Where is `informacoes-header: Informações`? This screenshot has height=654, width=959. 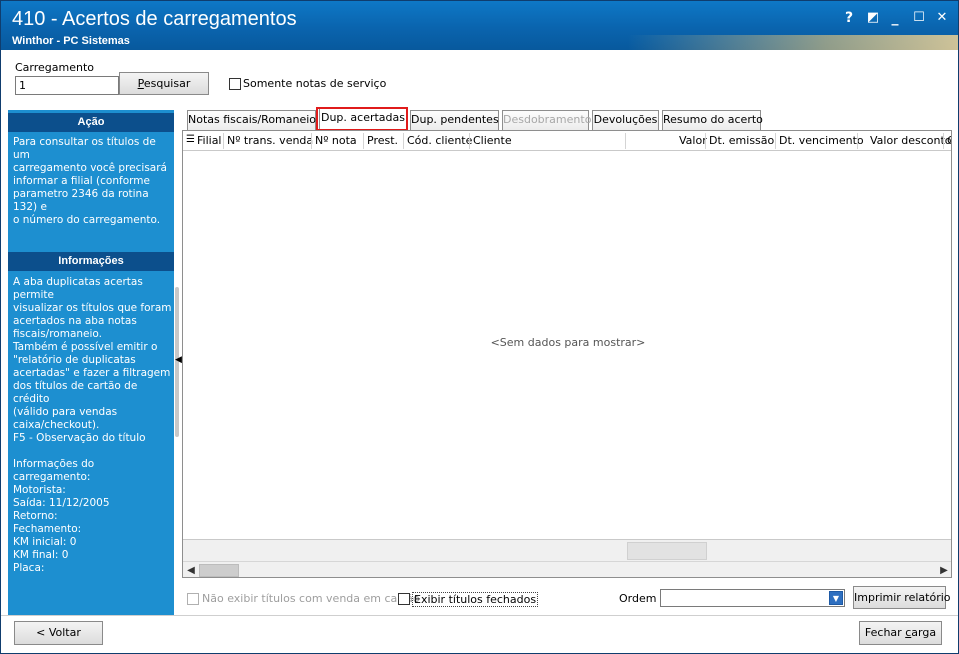 informacoes-header: Informações is located at coordinates (91, 261).